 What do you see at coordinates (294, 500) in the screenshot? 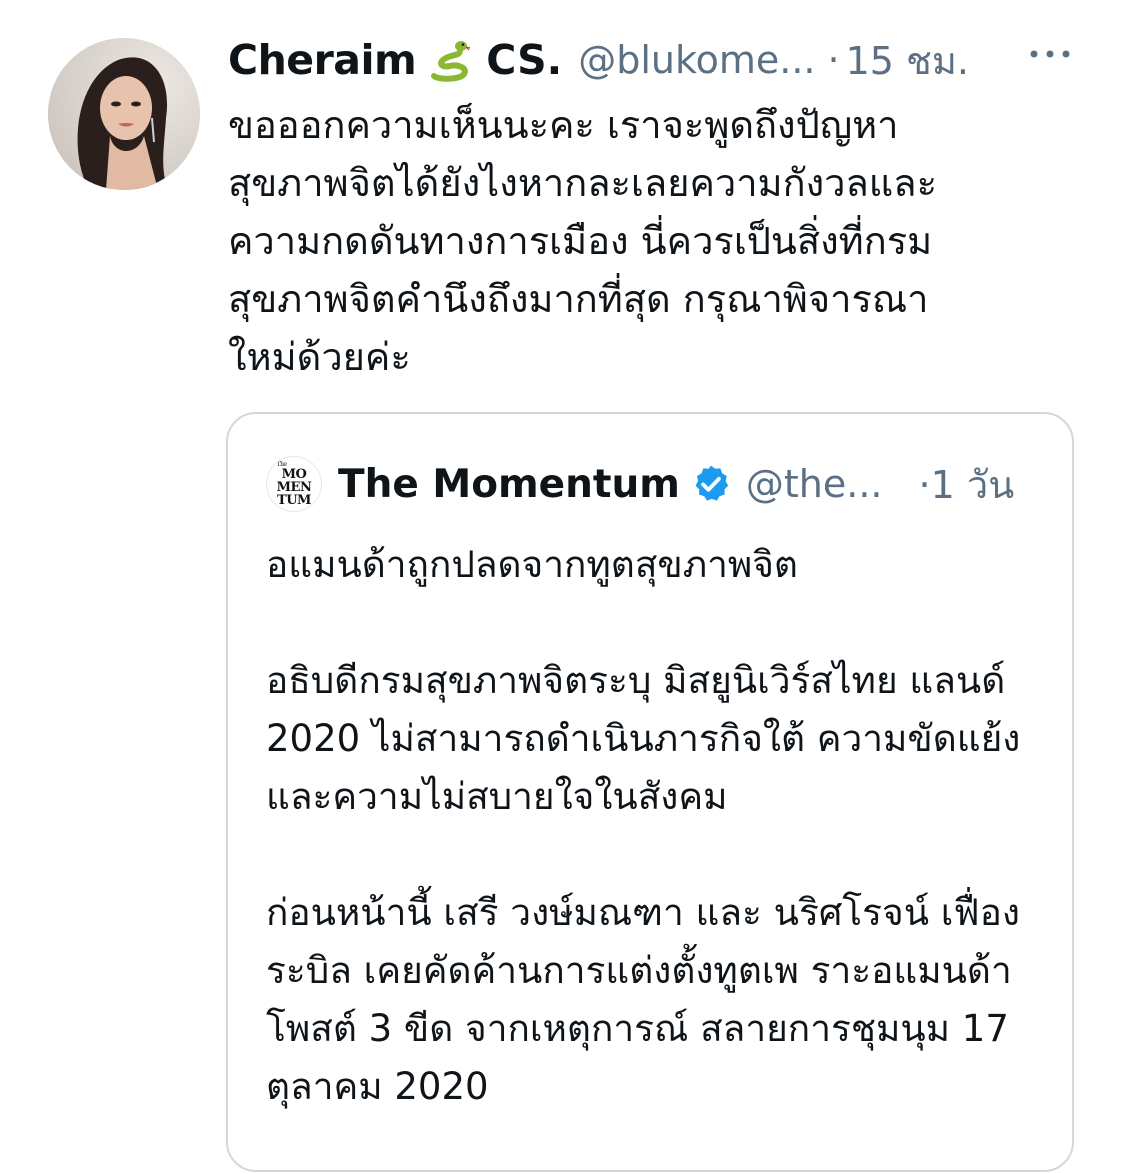
I see `logo-line: TUM` at bounding box center [294, 500].